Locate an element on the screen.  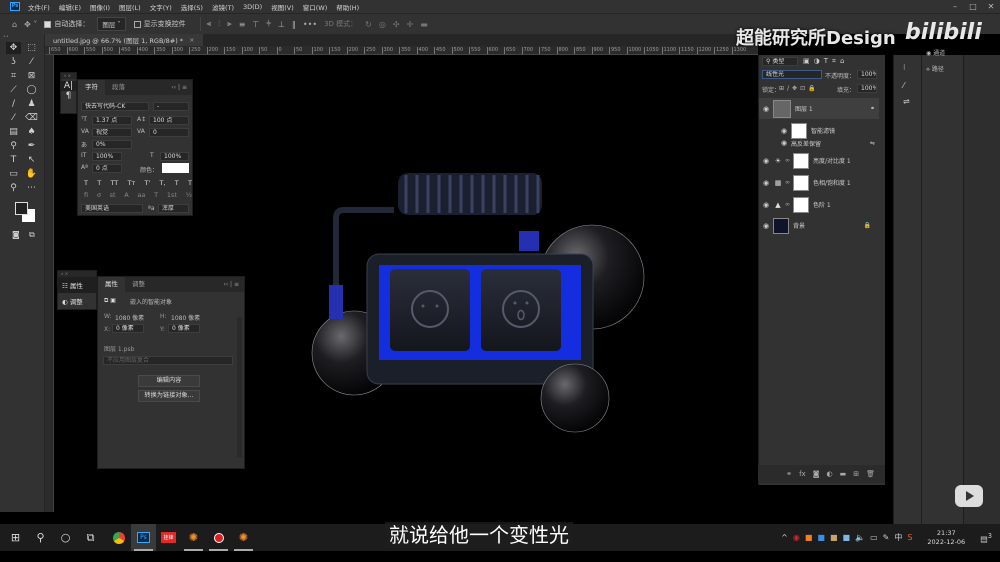
windows-start-icon: ⊞ is located at coordinates (15, 537).